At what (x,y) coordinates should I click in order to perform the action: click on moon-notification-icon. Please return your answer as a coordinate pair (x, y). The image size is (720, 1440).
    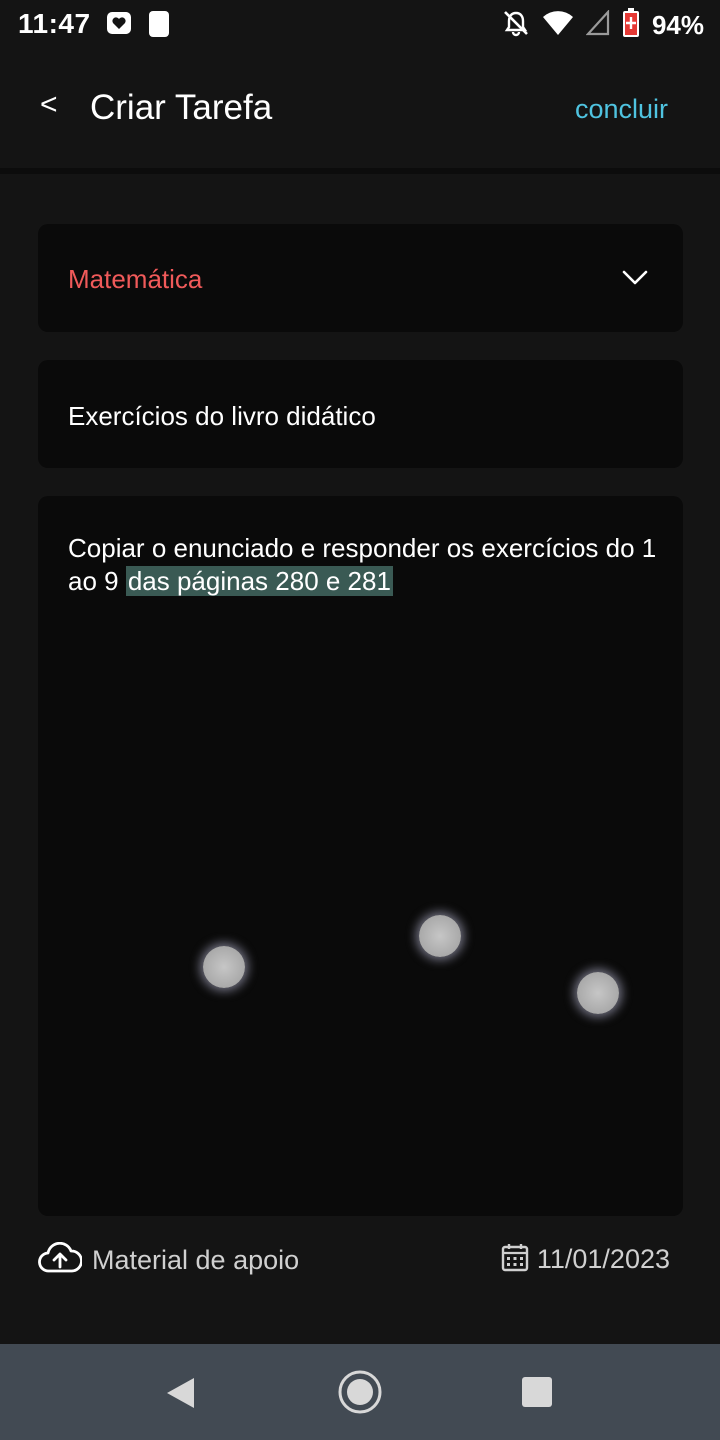
    Looking at the image, I should click on (159, 26).